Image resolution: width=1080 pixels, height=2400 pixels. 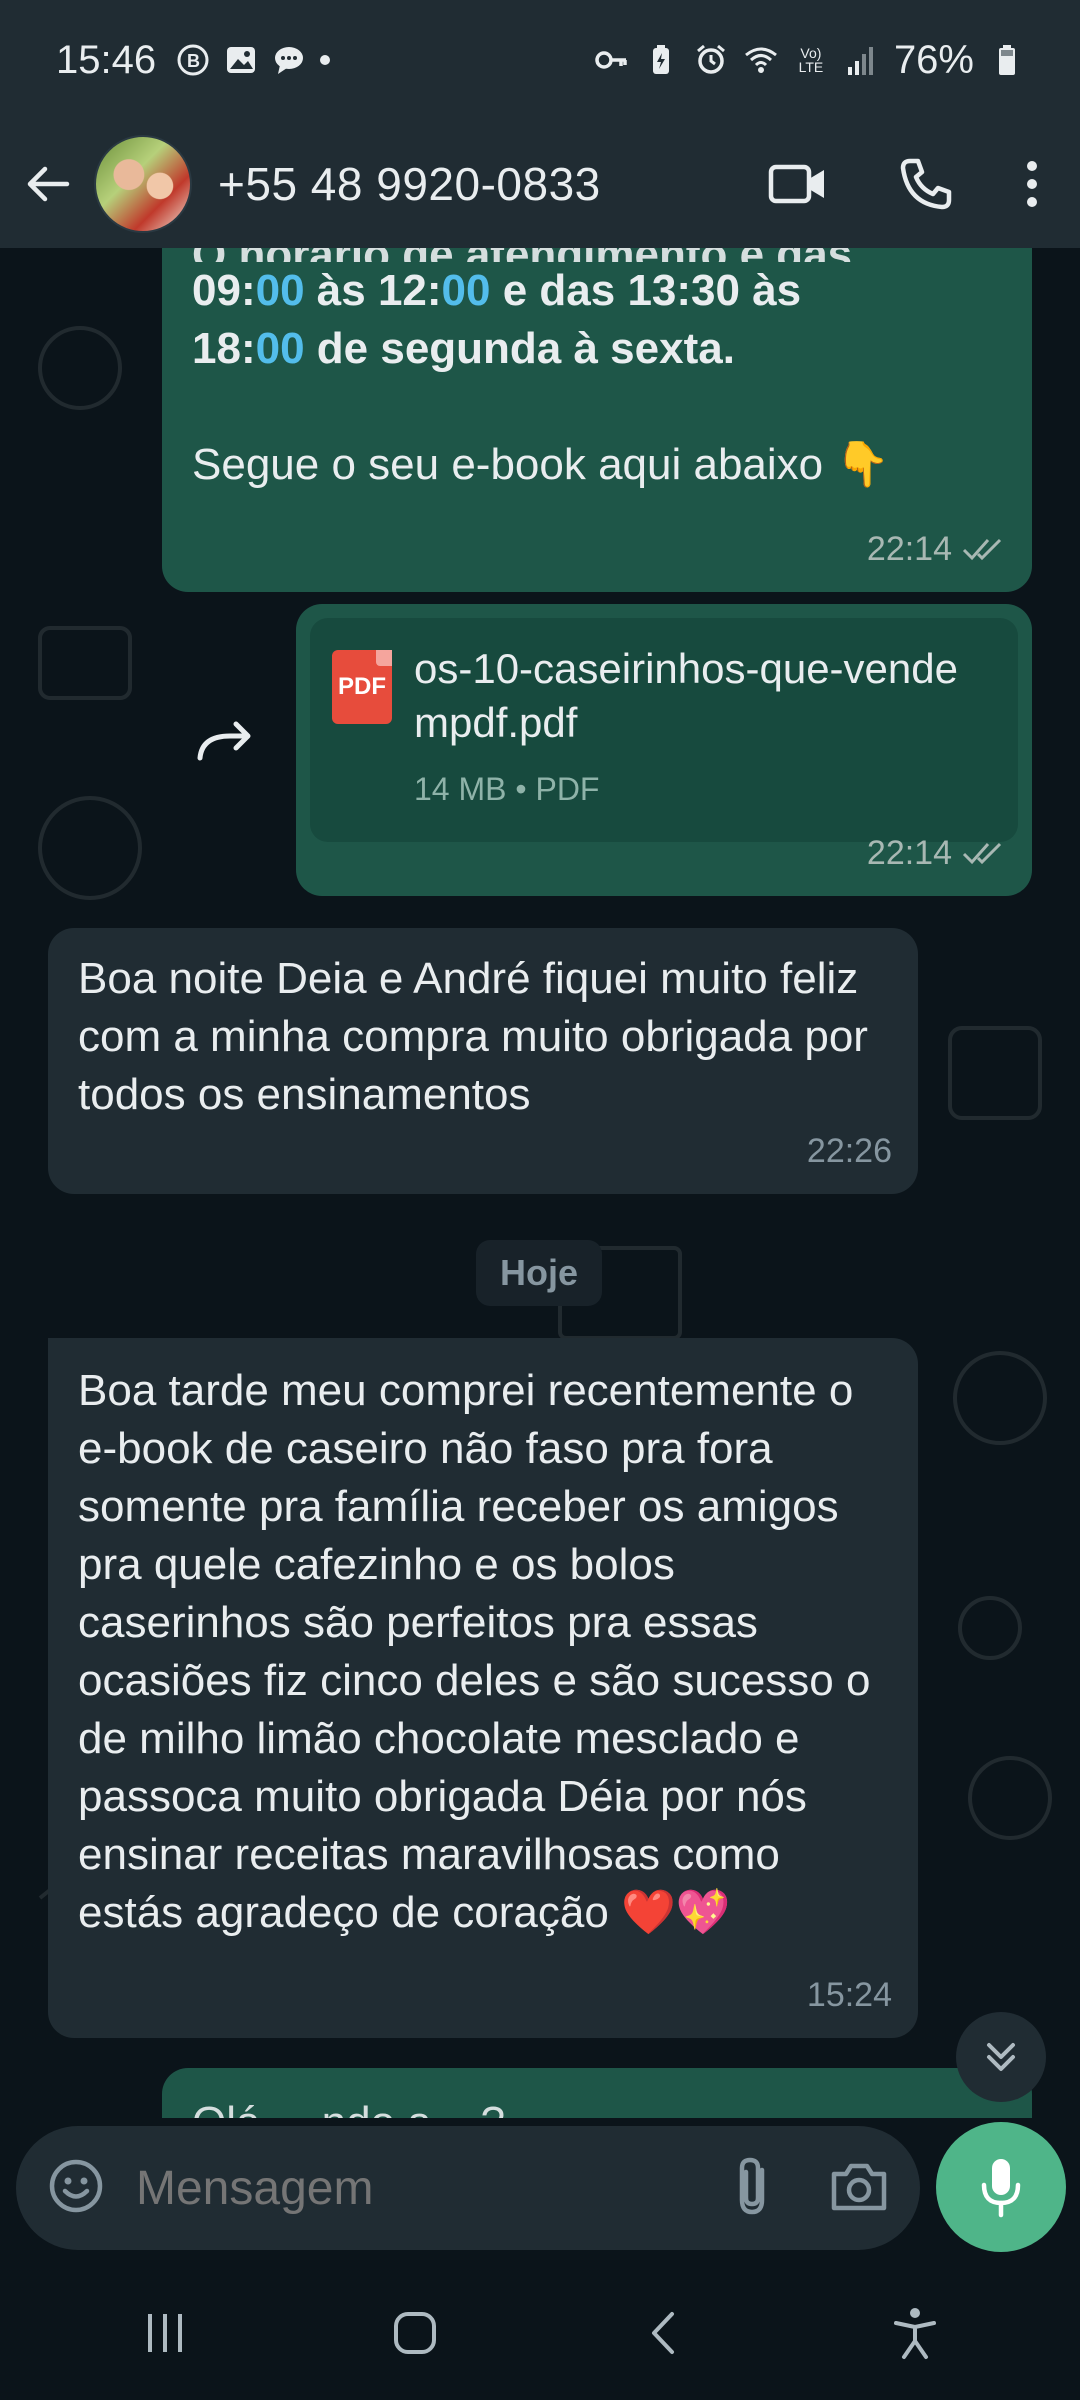 I want to click on contact-name: +55 48 9920-0833, so click(x=409, y=184).